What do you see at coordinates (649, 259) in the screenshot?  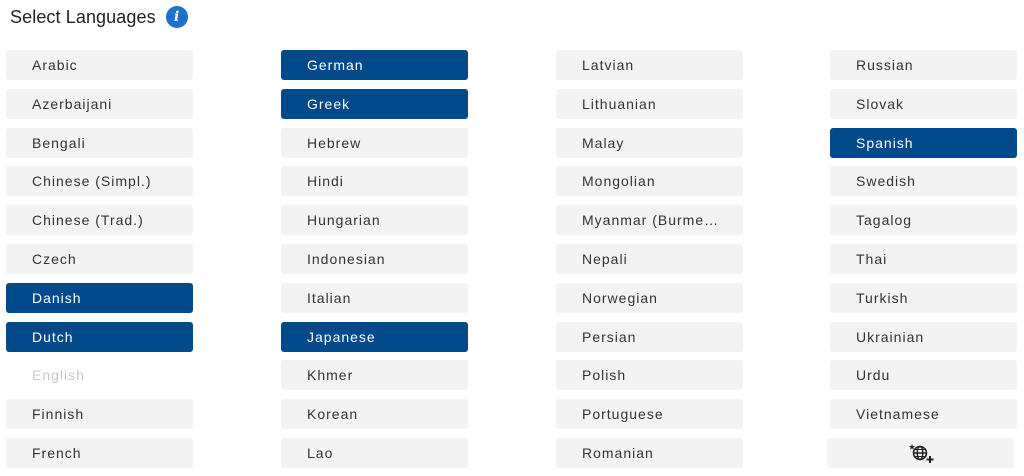 I see `language-option-nepali: Nepali` at bounding box center [649, 259].